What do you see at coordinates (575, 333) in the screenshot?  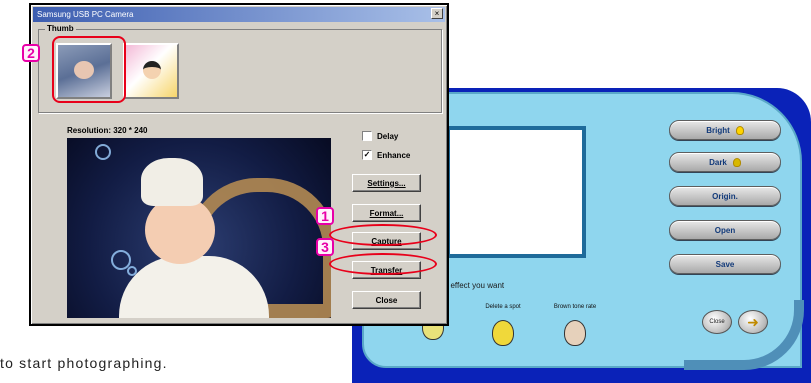 I see `face-icon` at bounding box center [575, 333].